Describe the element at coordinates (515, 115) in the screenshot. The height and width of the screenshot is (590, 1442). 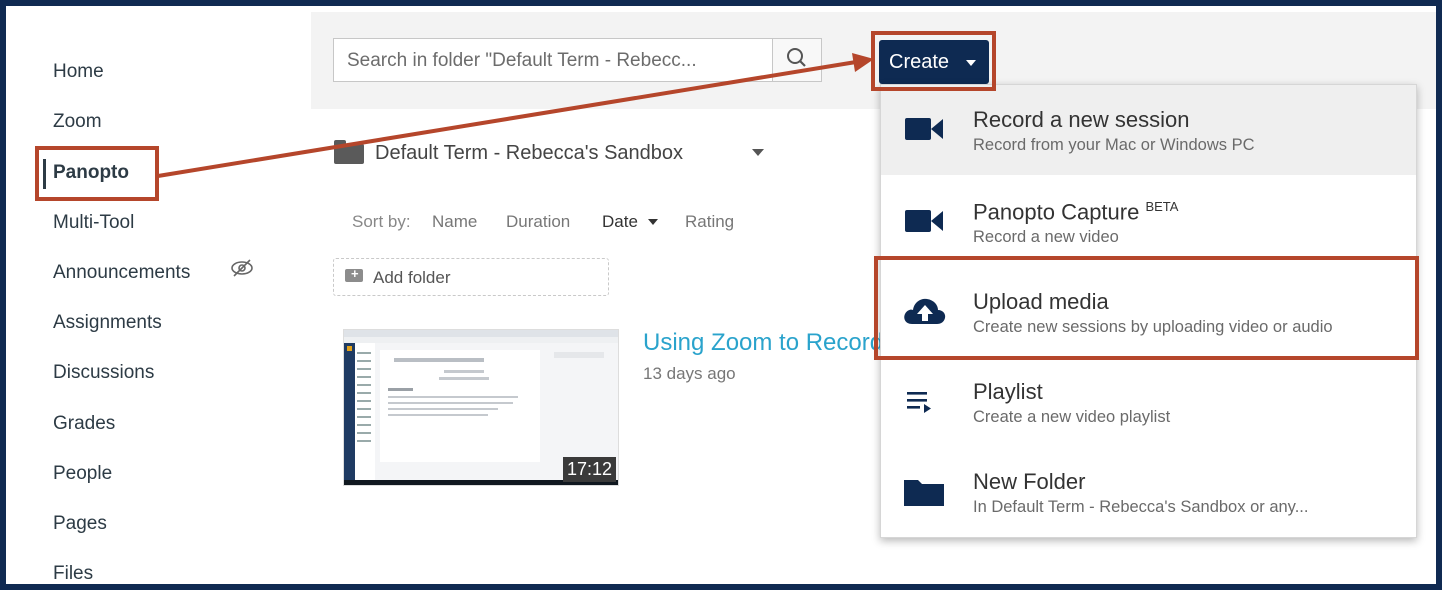
I see `annotation-arrow` at that location.